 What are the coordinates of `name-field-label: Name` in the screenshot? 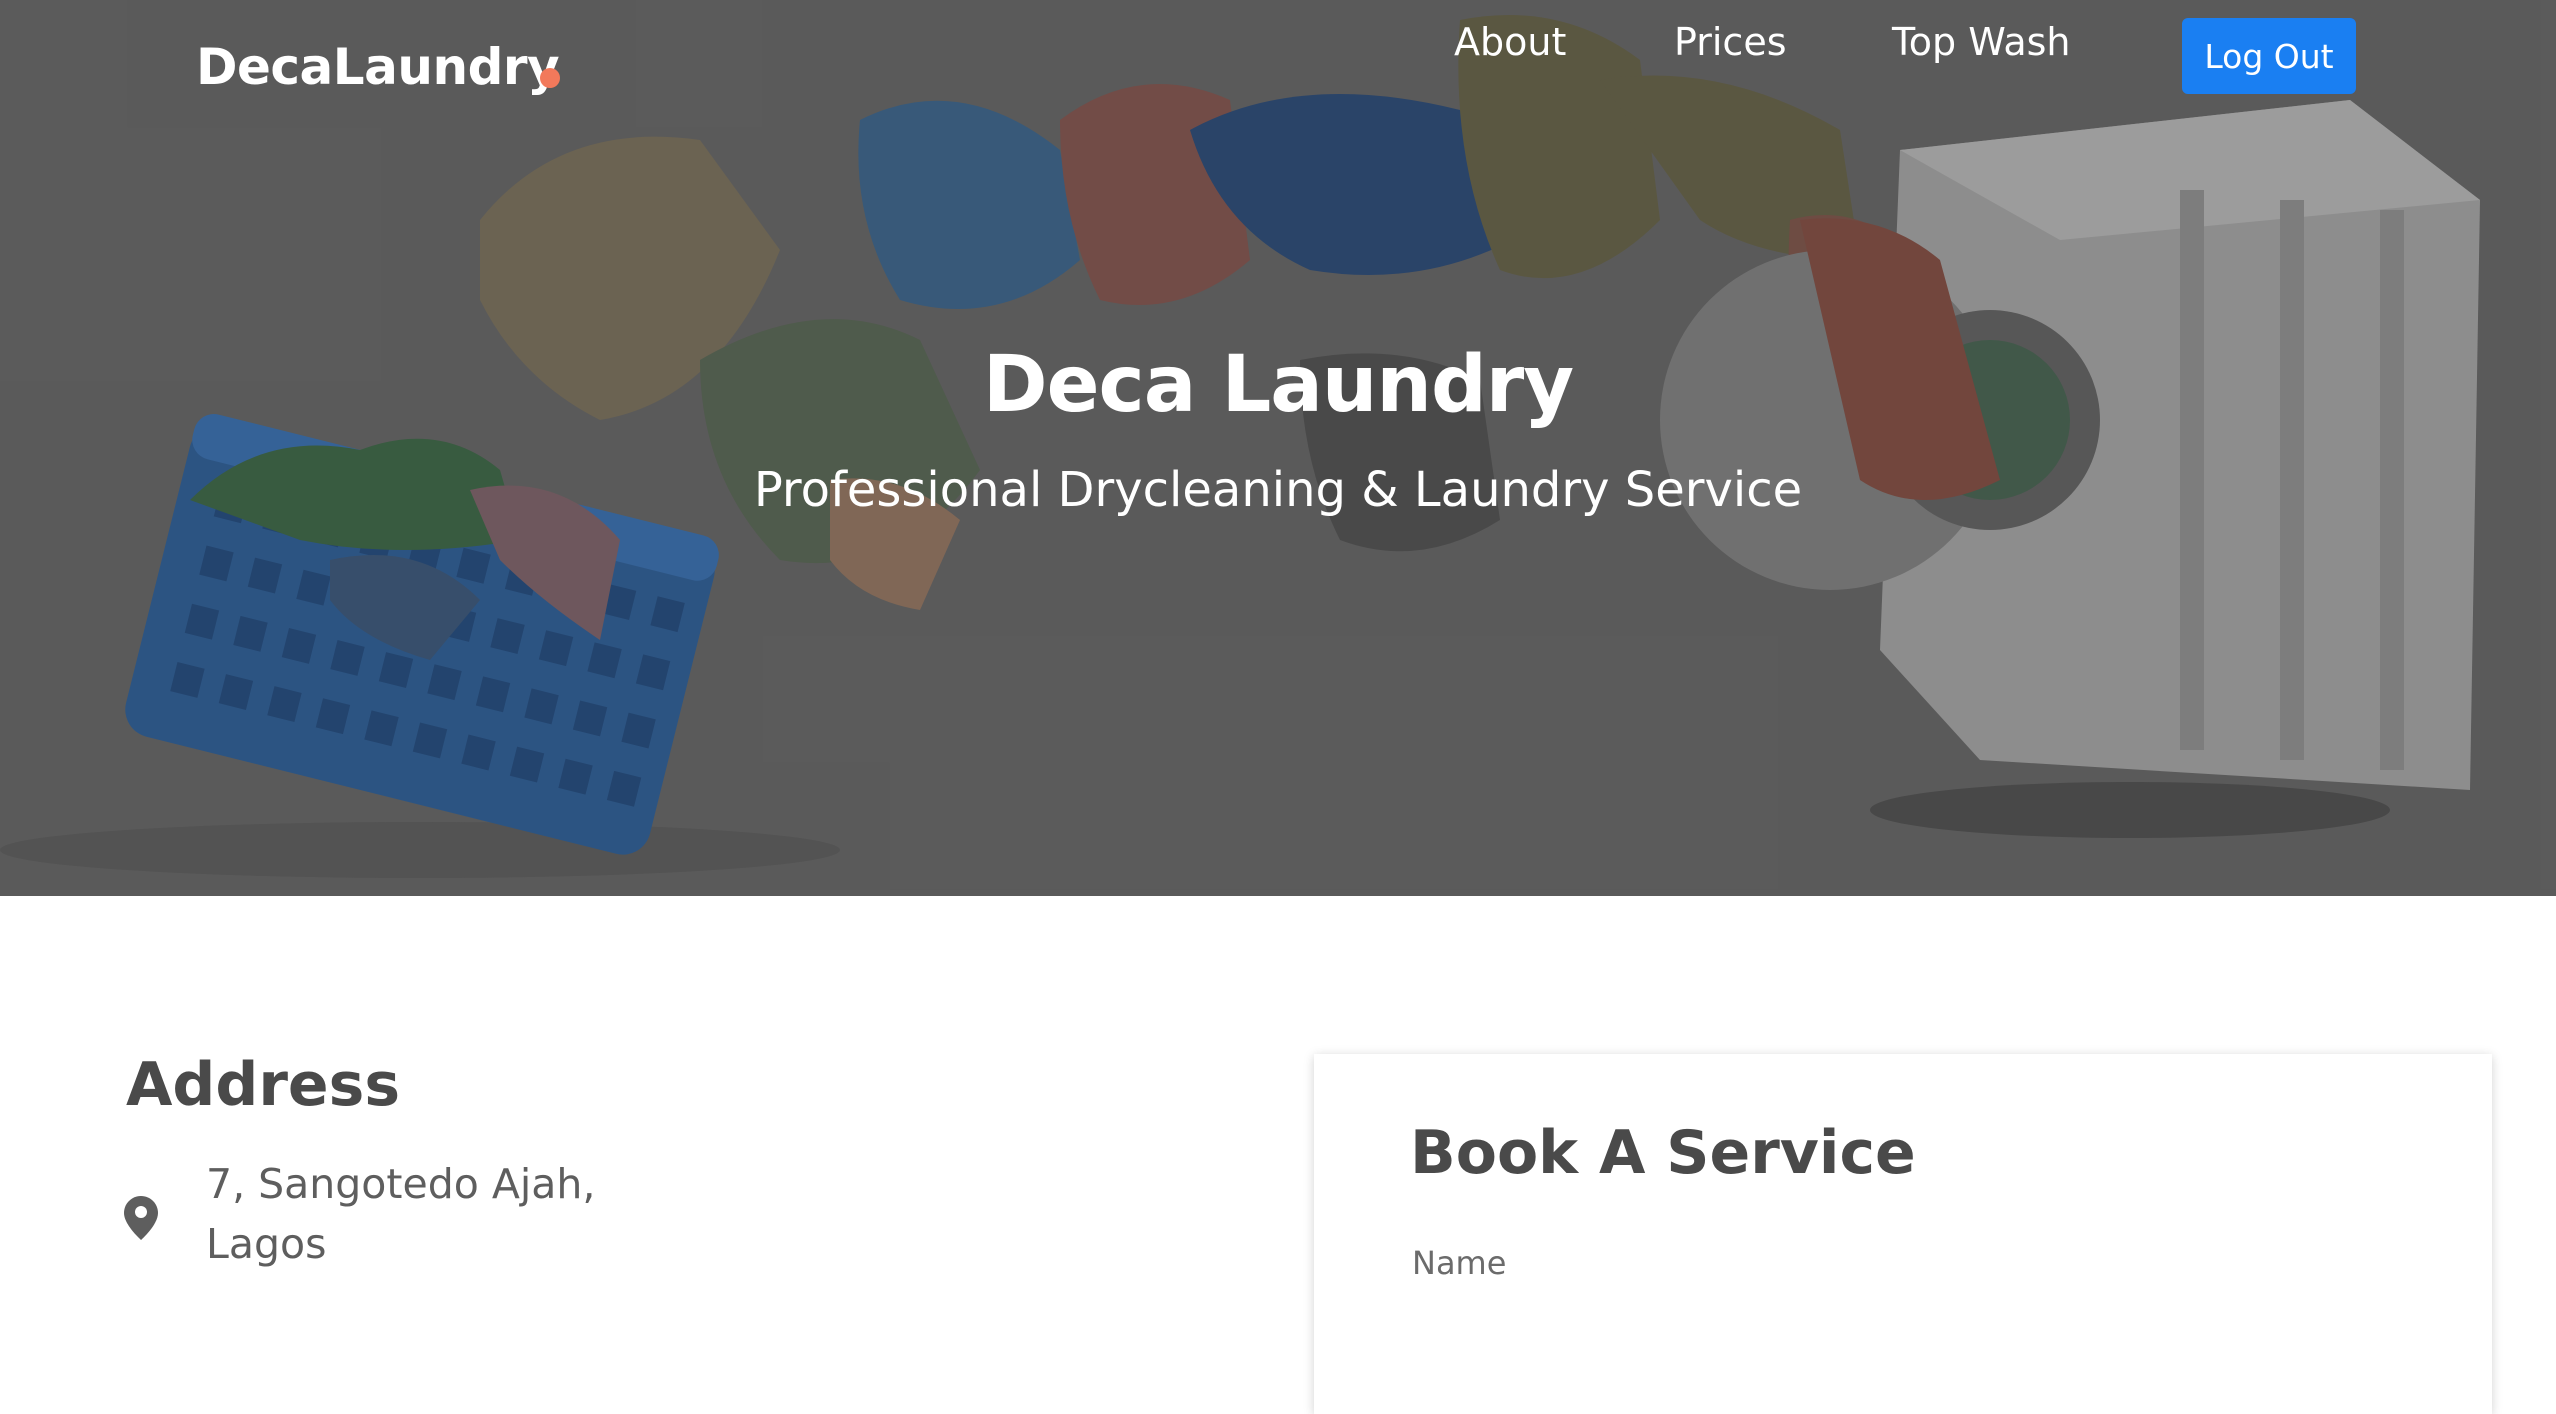 It's located at (1459, 1263).